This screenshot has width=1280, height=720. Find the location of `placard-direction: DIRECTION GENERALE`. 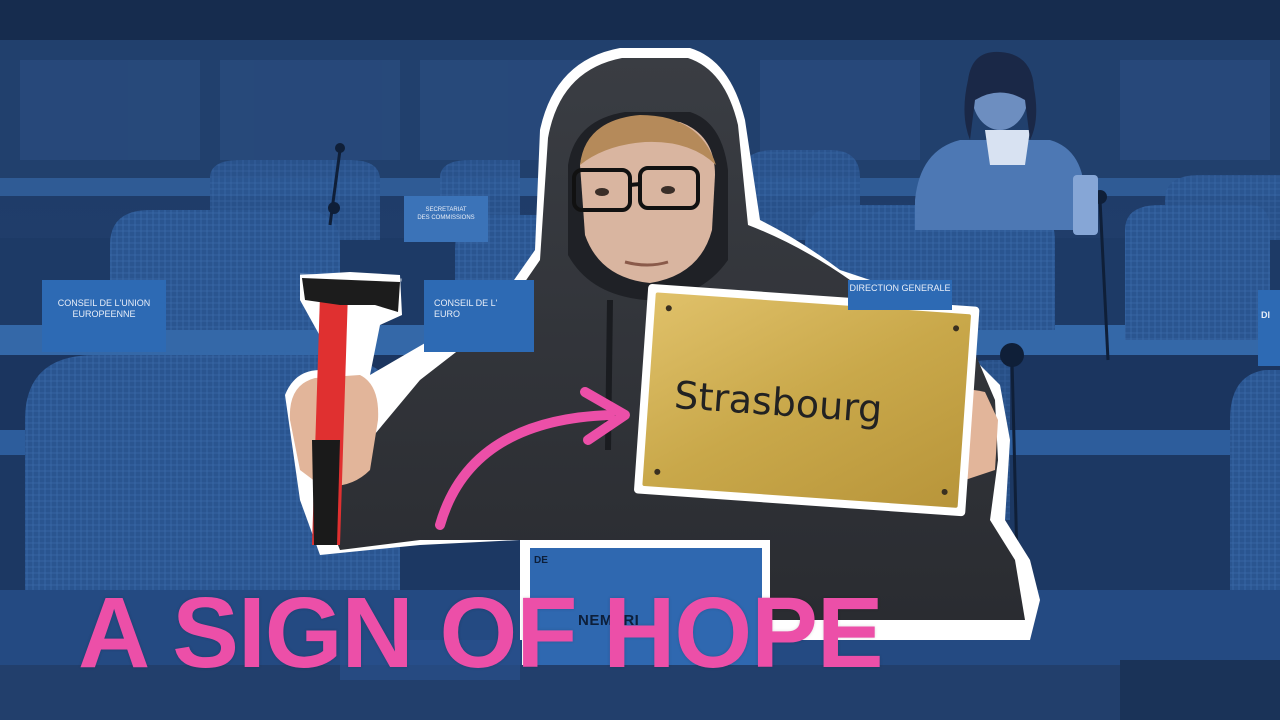

placard-direction: DIRECTION GENERALE is located at coordinates (900, 295).